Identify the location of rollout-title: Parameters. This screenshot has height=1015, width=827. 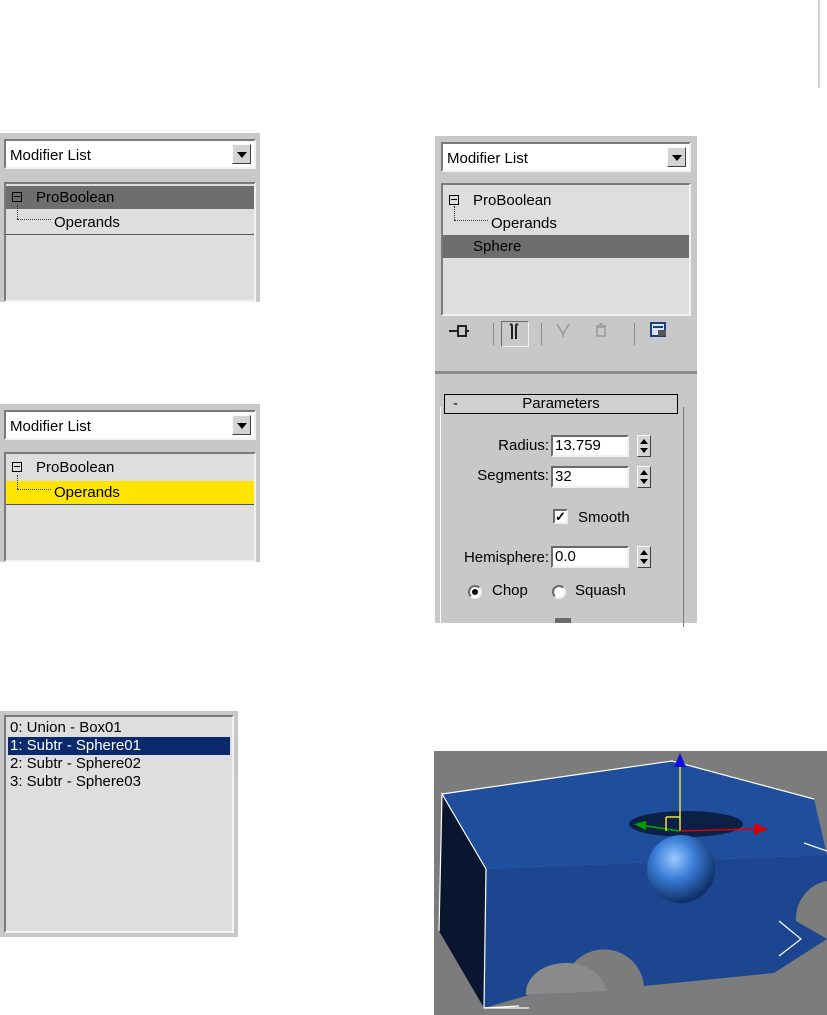
(561, 403).